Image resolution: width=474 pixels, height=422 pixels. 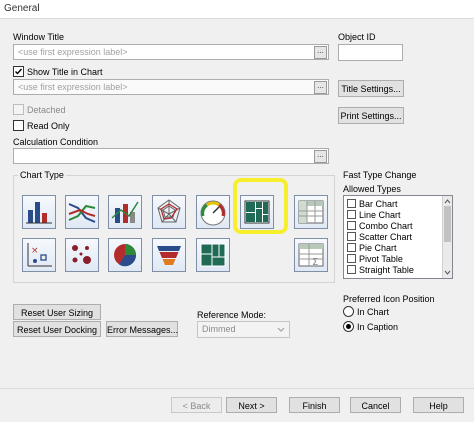 I want to click on reset-user-sizing-button: Reset User Sizing, so click(x=57, y=312).